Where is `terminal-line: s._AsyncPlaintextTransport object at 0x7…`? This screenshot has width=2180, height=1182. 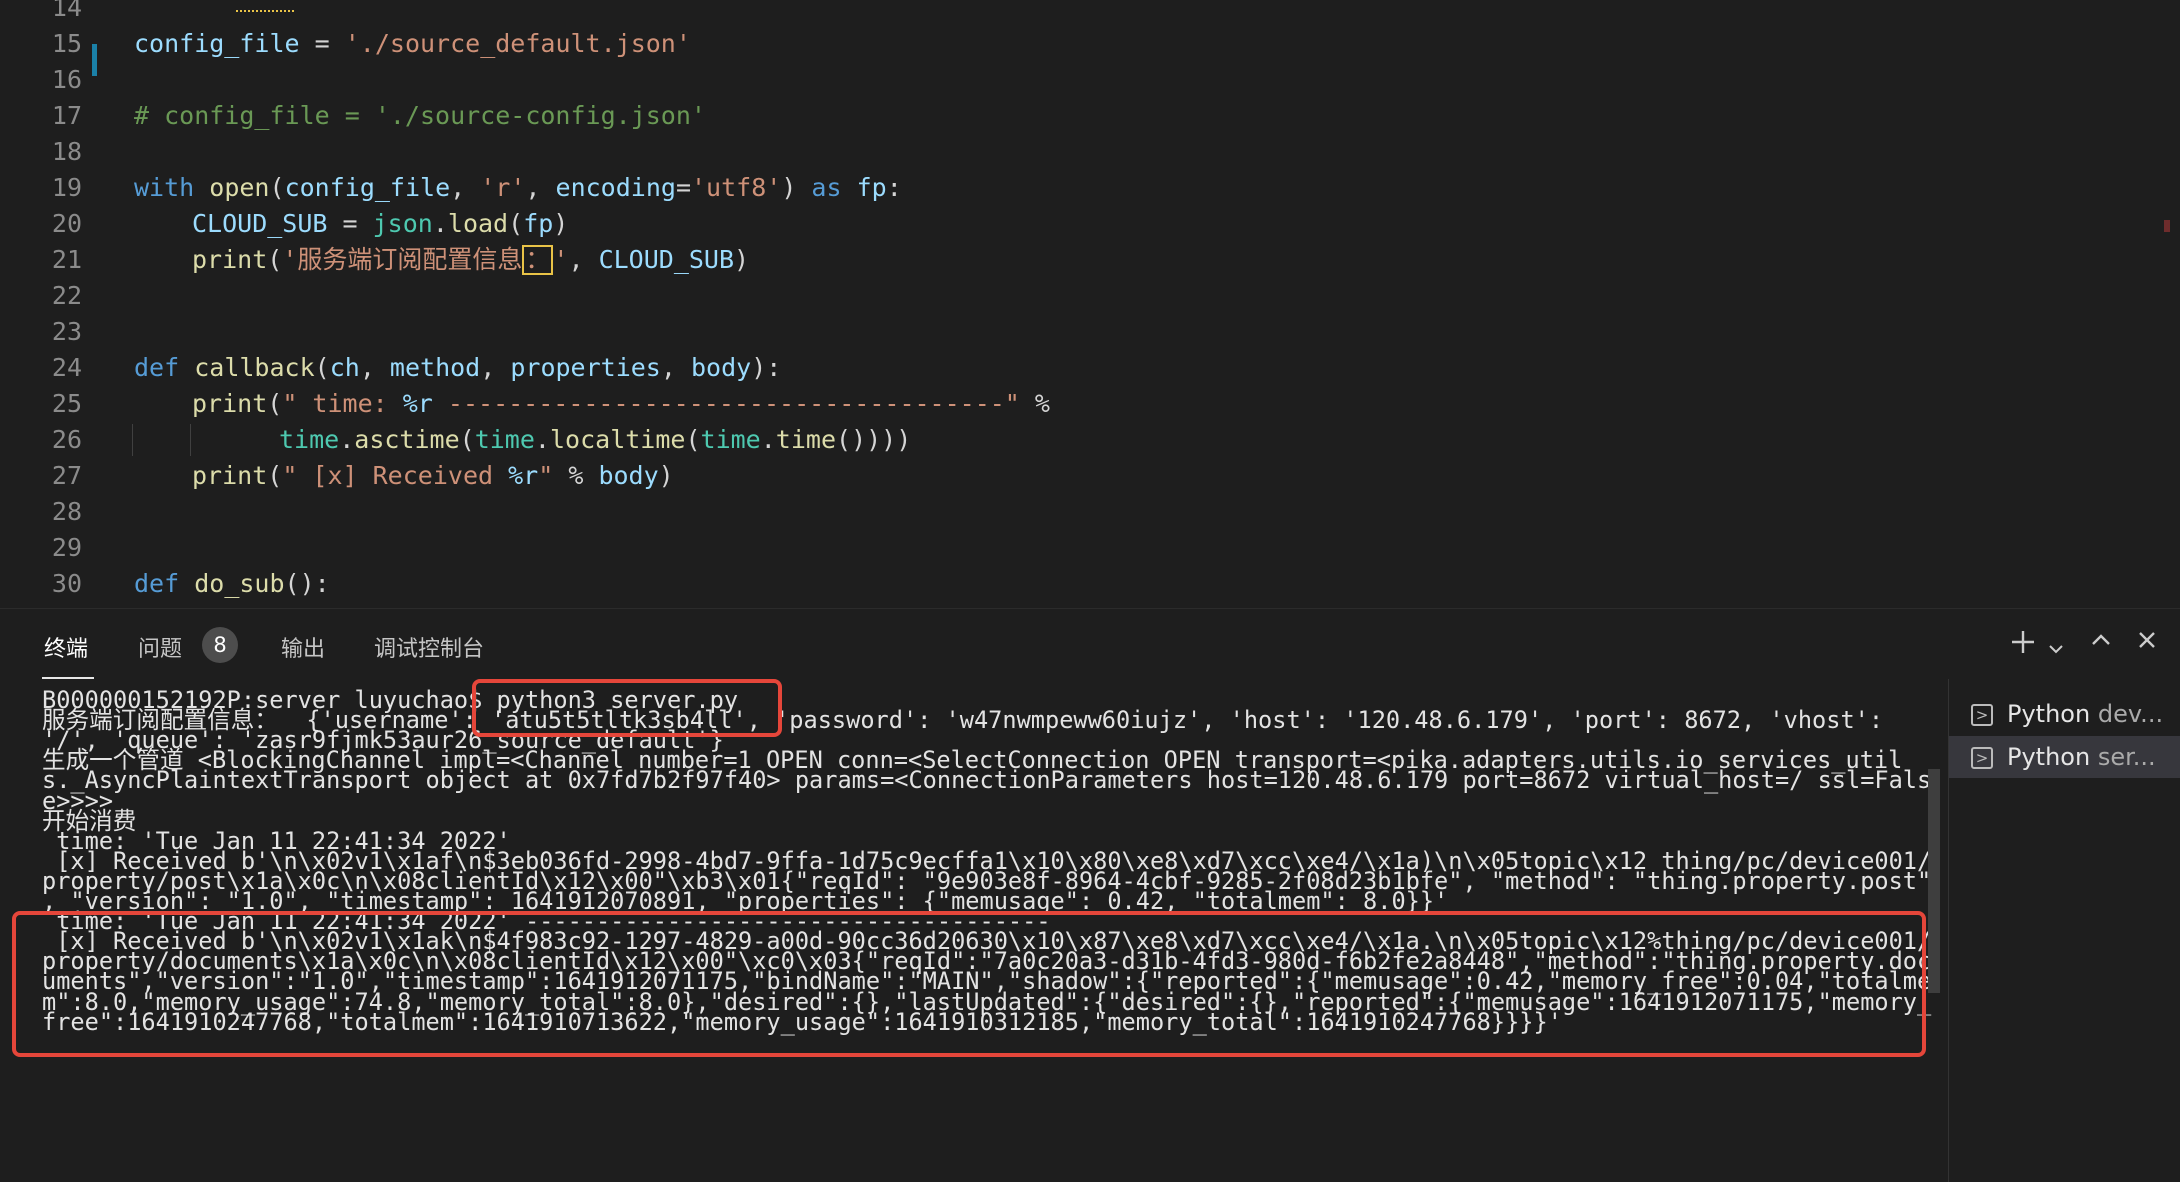
terminal-line: s._AsyncPlaintextTransport object at 0x7… is located at coordinates (987, 780).